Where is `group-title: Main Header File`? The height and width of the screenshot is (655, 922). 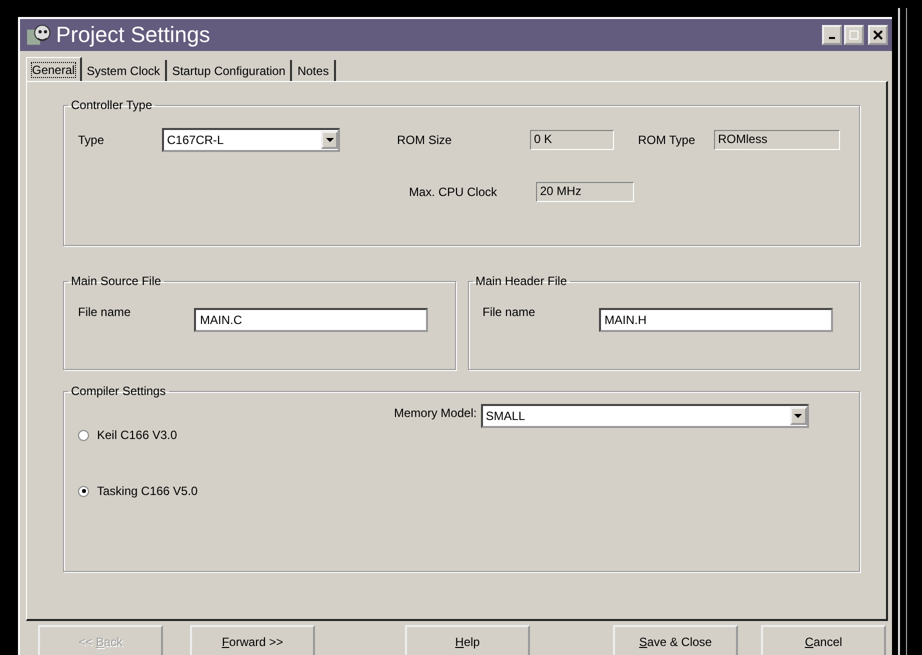 group-title: Main Header File is located at coordinates (521, 281).